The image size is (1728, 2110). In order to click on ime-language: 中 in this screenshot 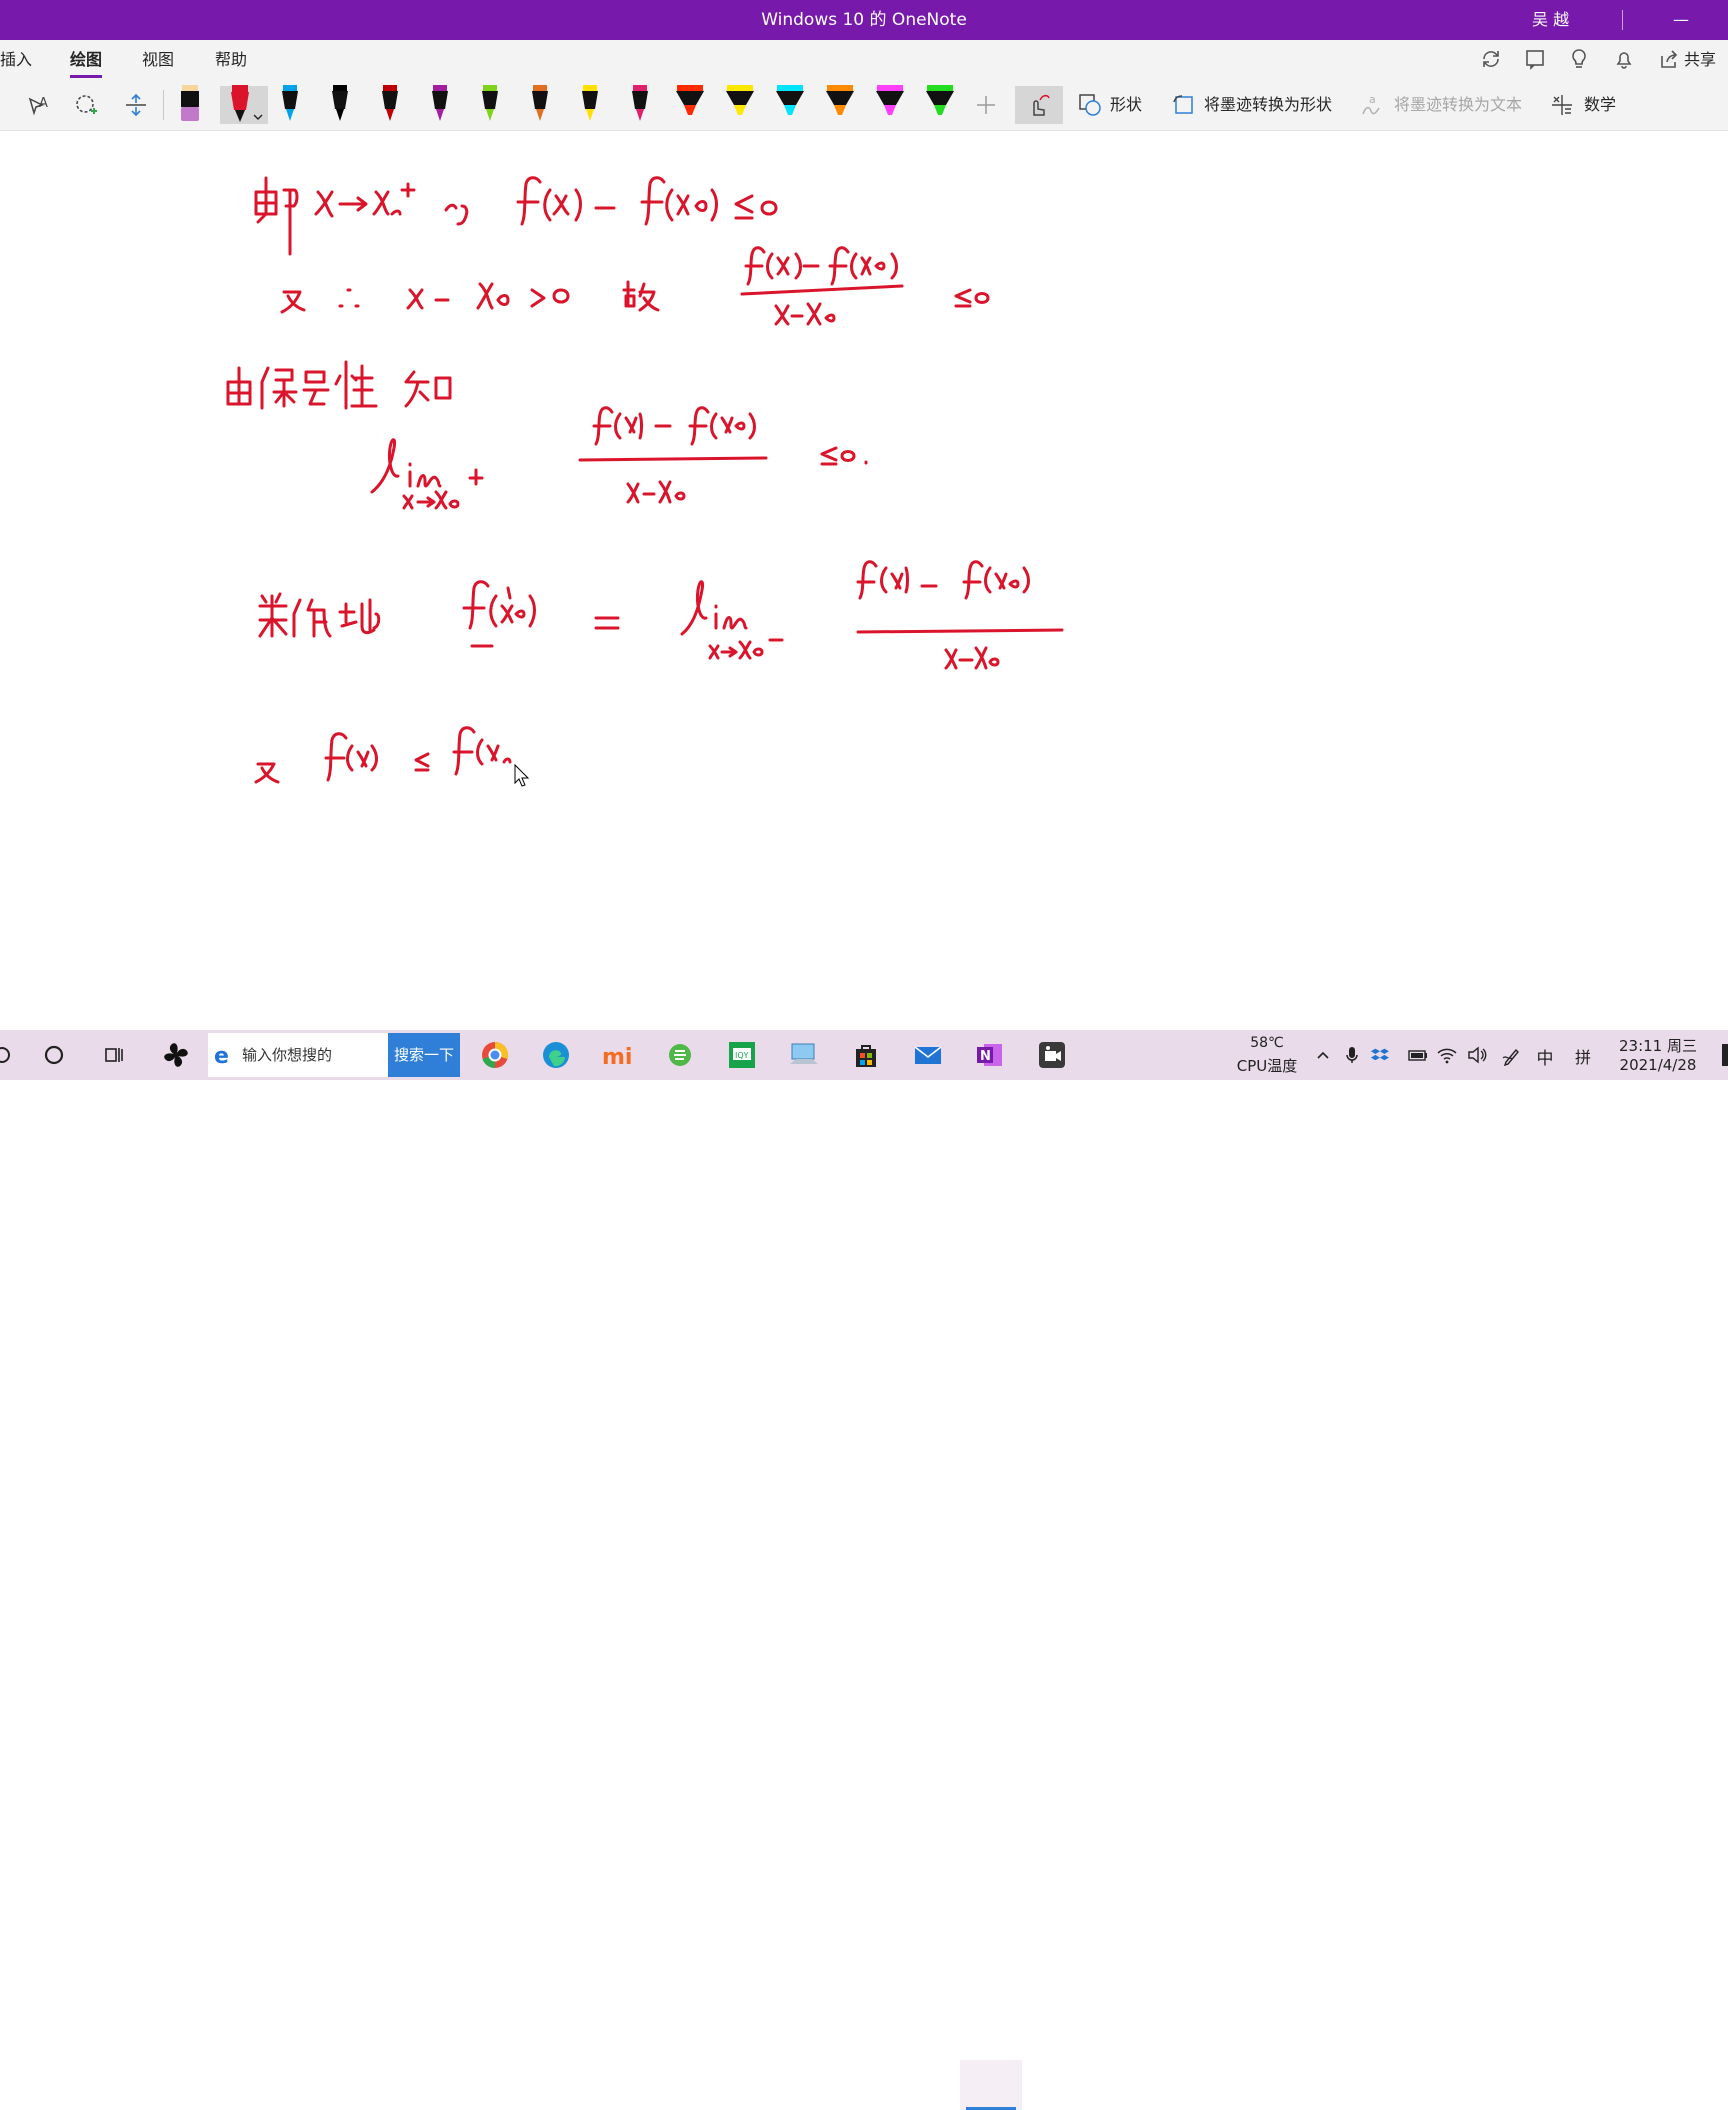, I will do `click(1545, 1056)`.